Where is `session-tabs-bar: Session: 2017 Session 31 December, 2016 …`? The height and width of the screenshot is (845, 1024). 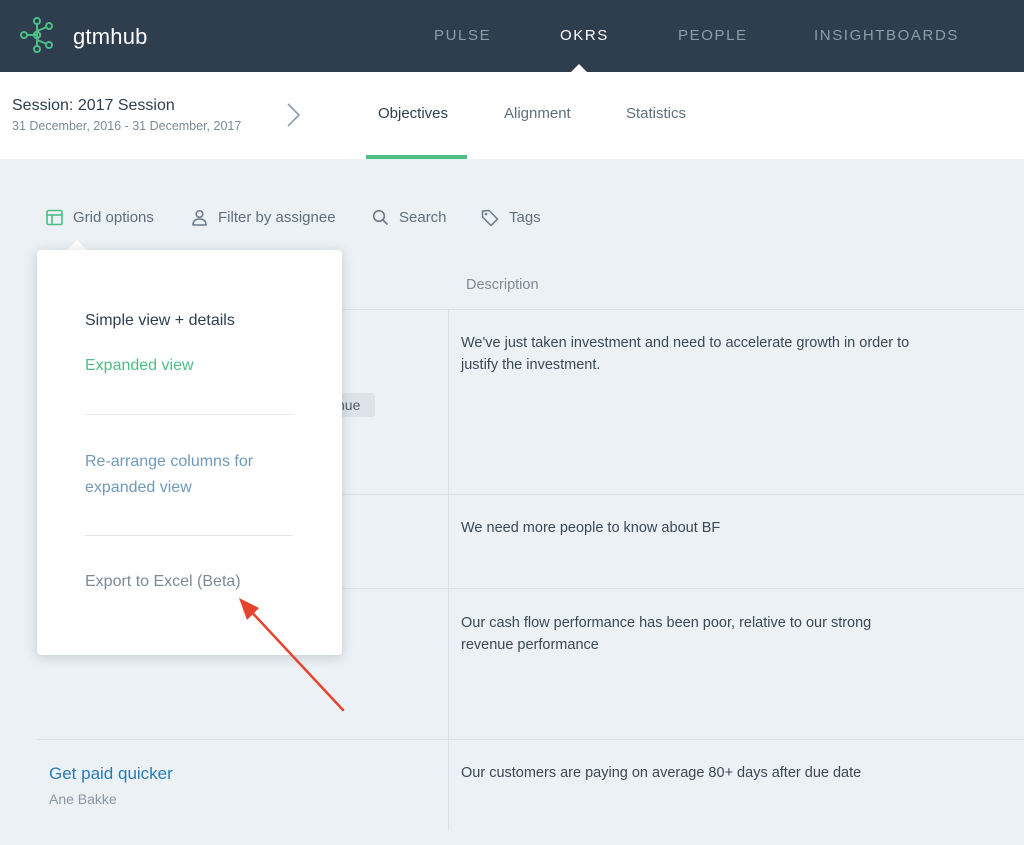
session-tabs-bar: Session: 2017 Session 31 December, 2016 … is located at coordinates (512, 115).